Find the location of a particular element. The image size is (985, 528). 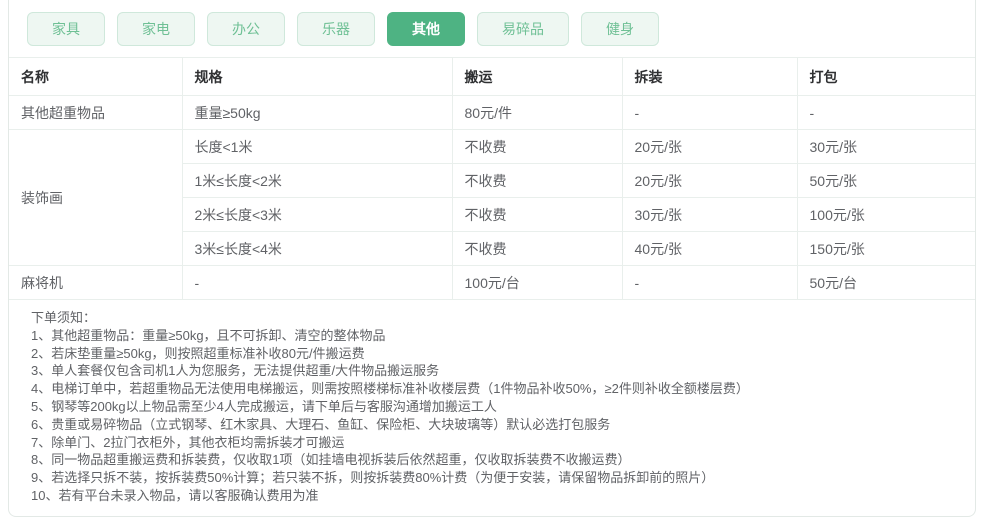

pack-cell: - is located at coordinates (886, 112).